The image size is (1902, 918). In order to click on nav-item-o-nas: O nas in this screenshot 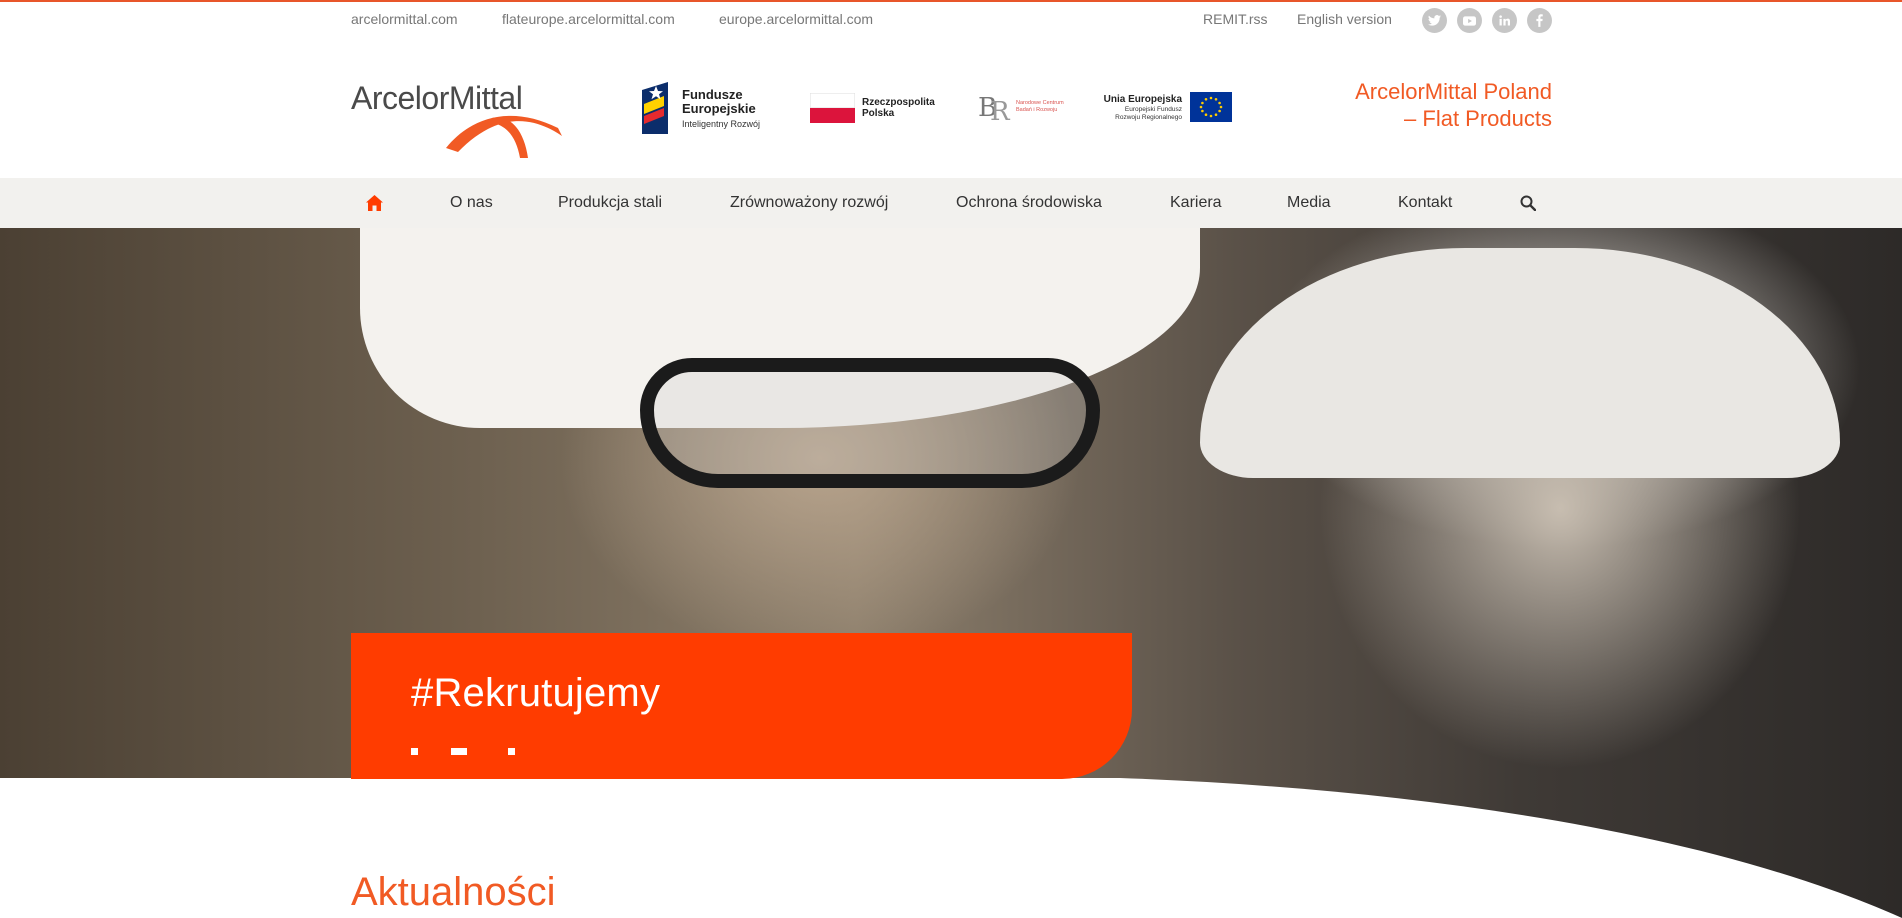, I will do `click(471, 203)`.